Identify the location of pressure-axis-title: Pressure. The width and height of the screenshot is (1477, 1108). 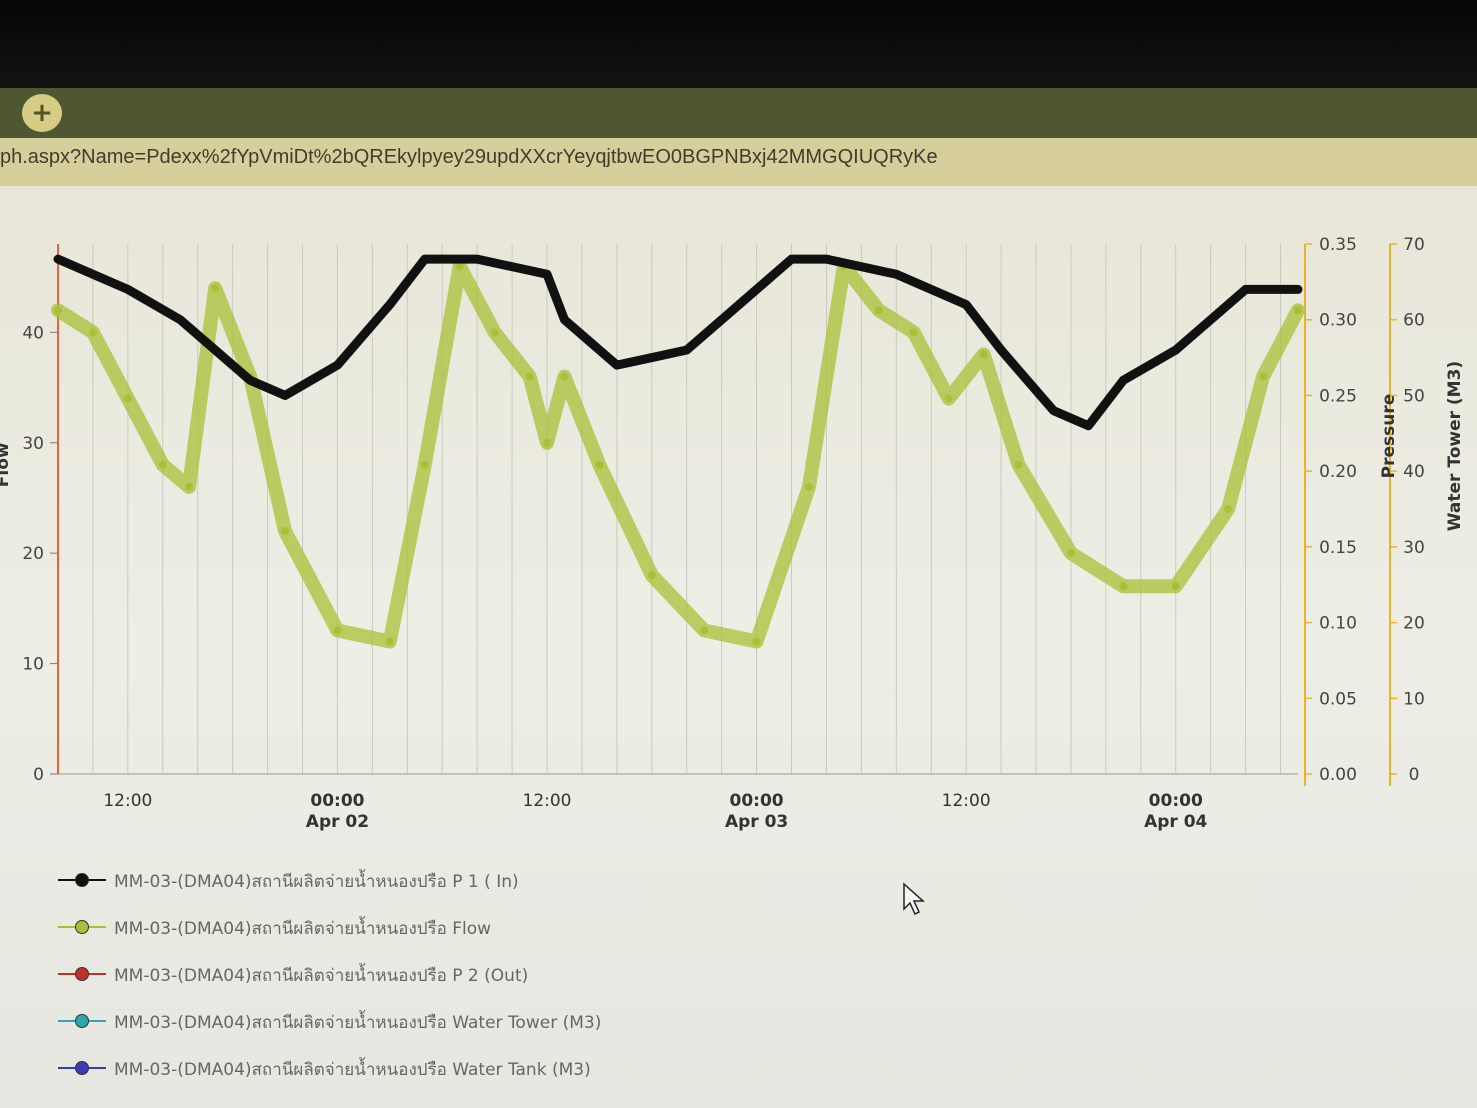
(1389, 436).